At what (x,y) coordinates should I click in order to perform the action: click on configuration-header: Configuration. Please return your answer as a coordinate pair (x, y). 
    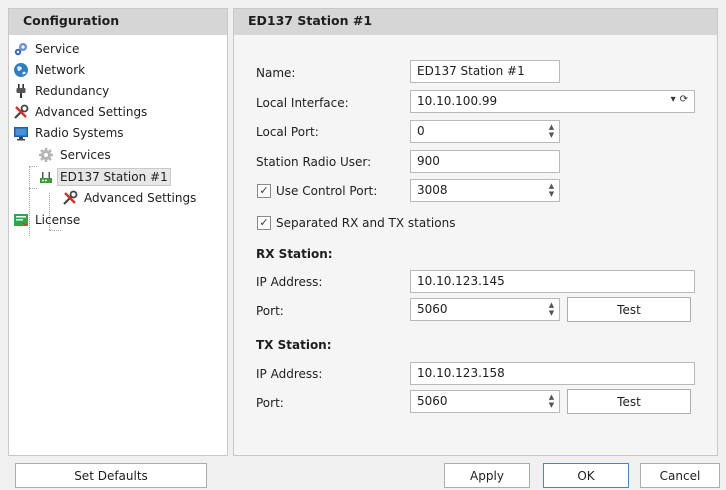
    Looking at the image, I should click on (118, 22).